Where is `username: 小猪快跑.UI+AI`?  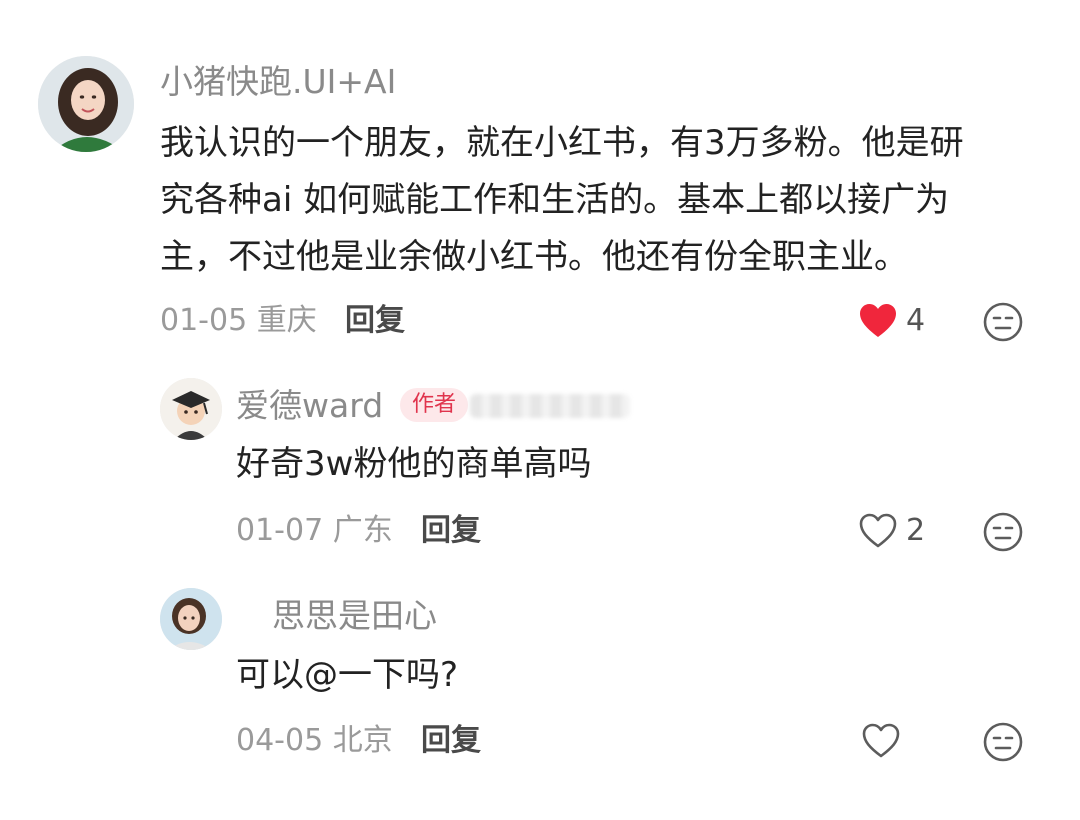
username: 小猪快跑.UI+AI is located at coordinates (278, 82).